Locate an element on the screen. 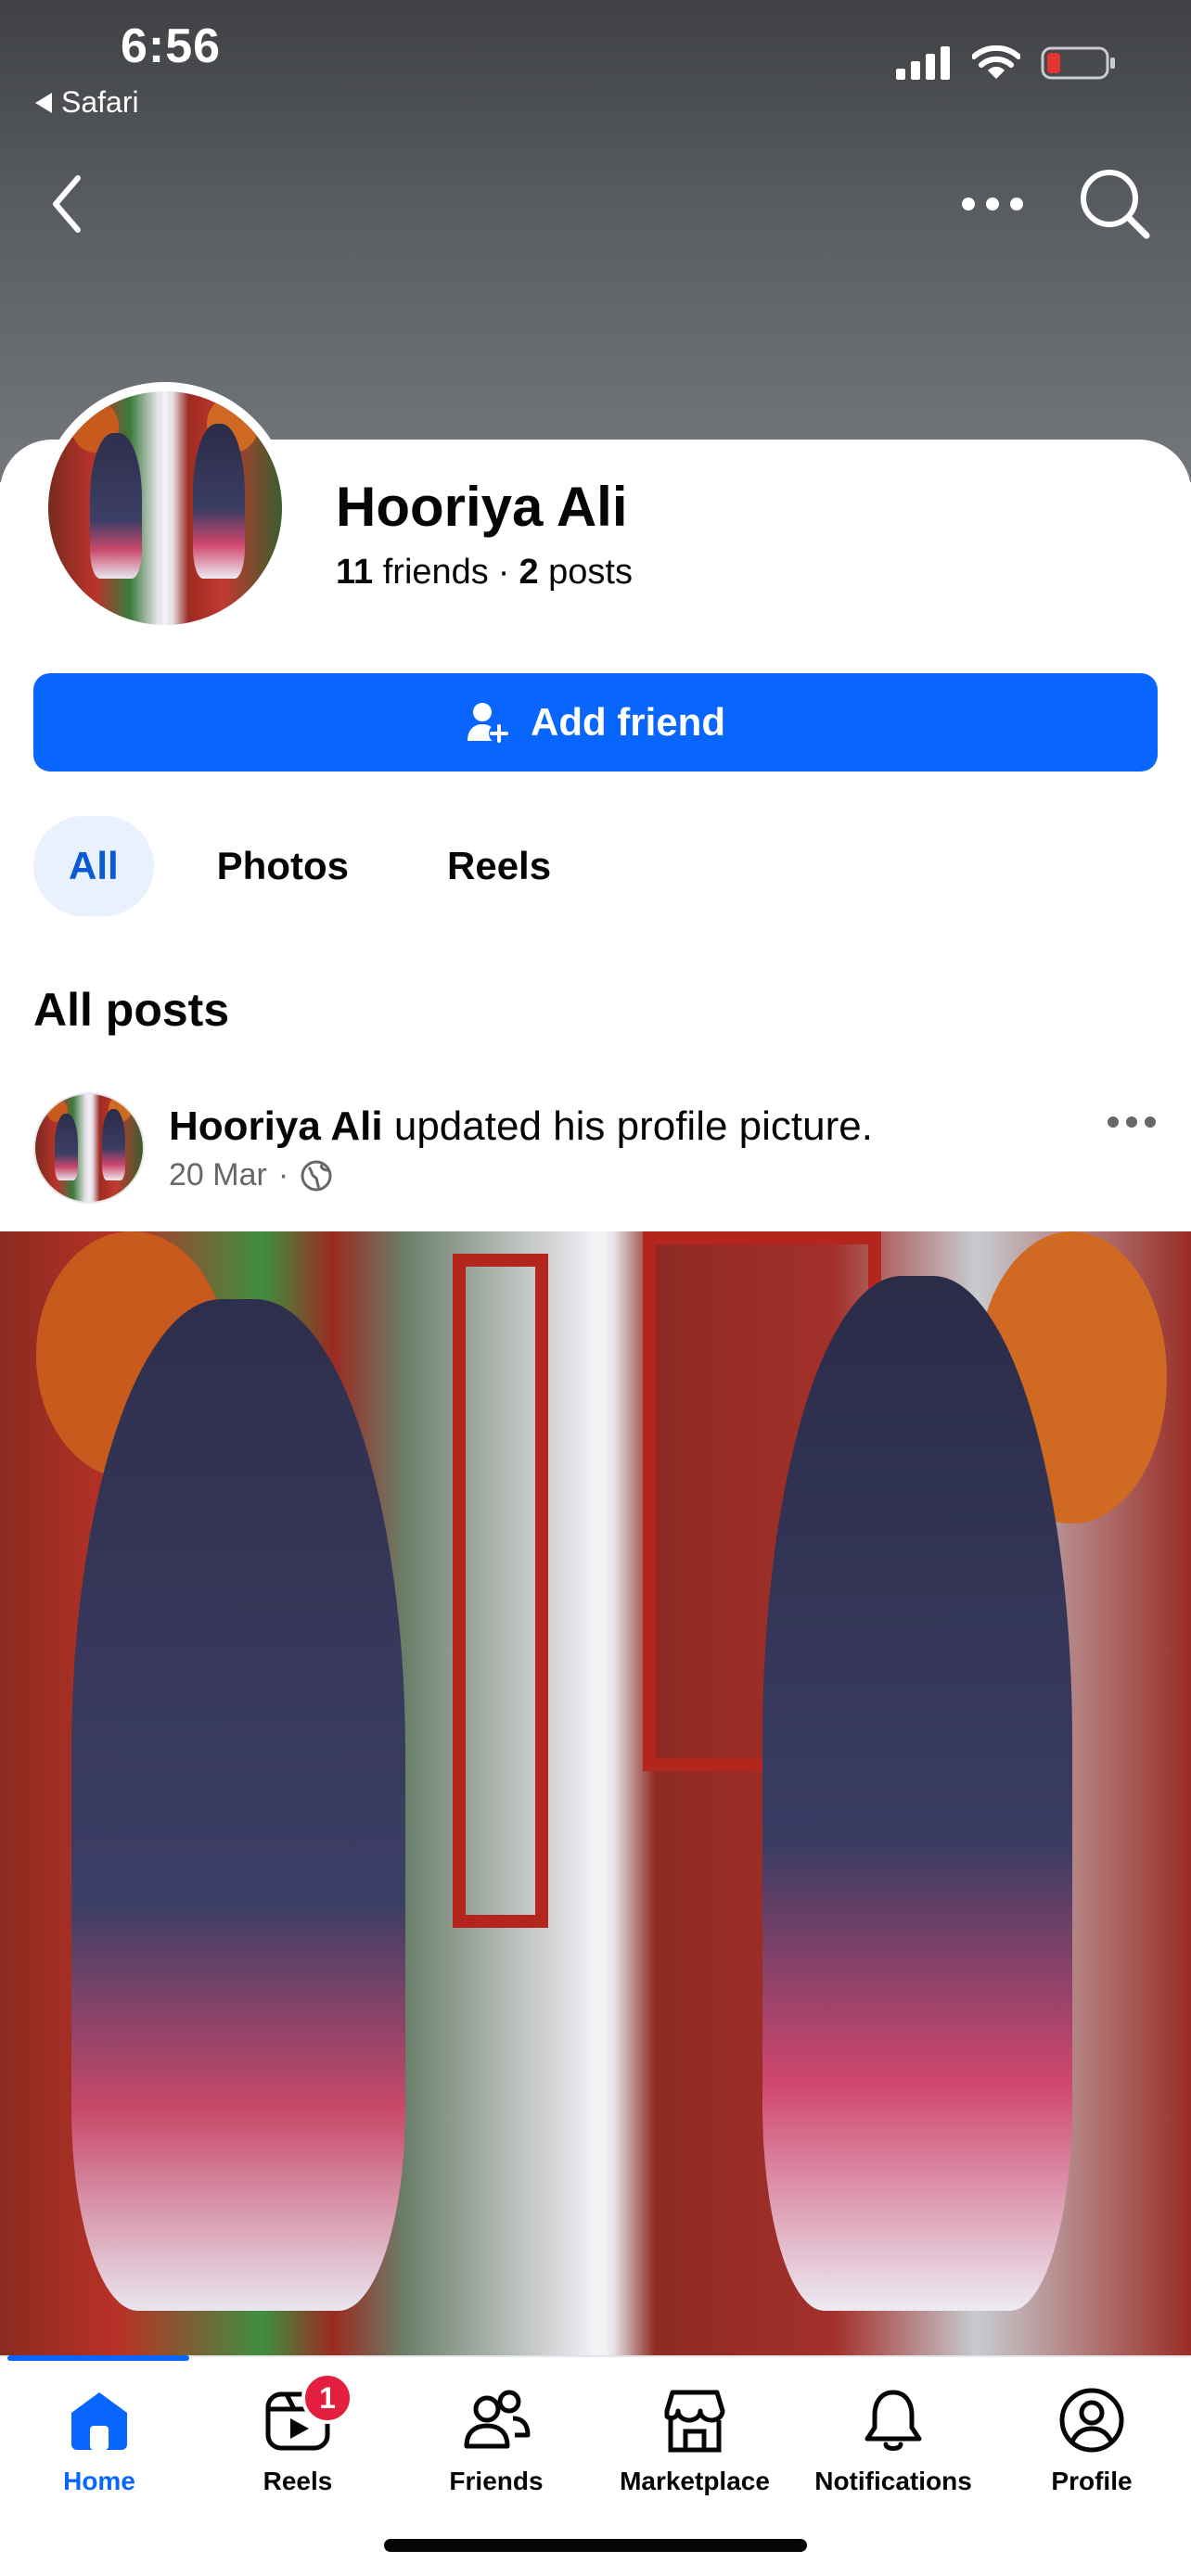 This screenshot has height=2576, width=1191. section-title: All posts is located at coordinates (132, 1010).